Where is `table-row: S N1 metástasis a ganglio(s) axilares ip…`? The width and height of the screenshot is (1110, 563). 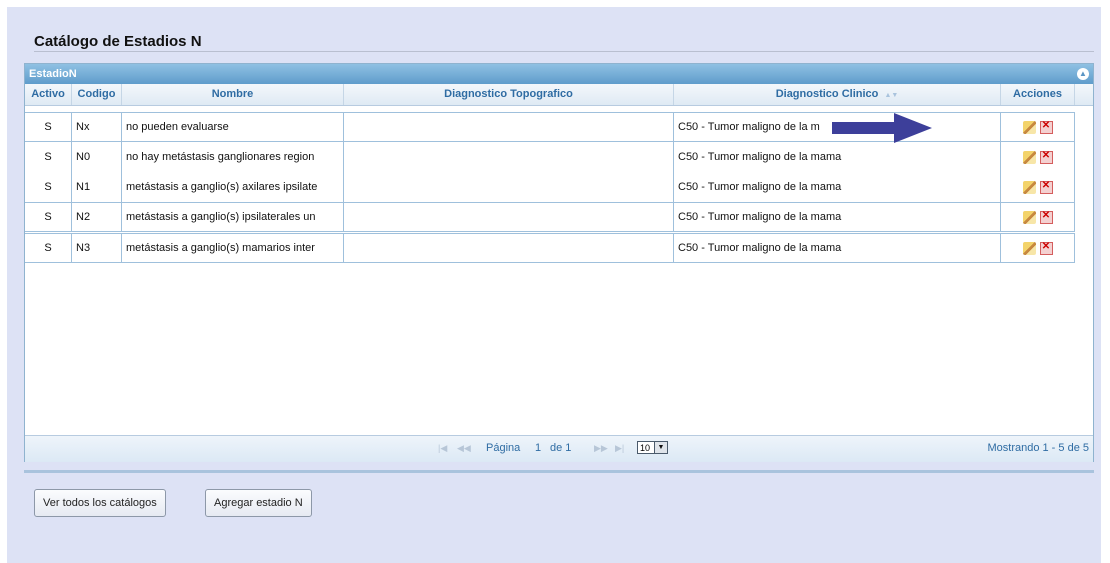 table-row: S N1 metástasis a ganglio(s) axilares ip… is located at coordinates (550, 187).